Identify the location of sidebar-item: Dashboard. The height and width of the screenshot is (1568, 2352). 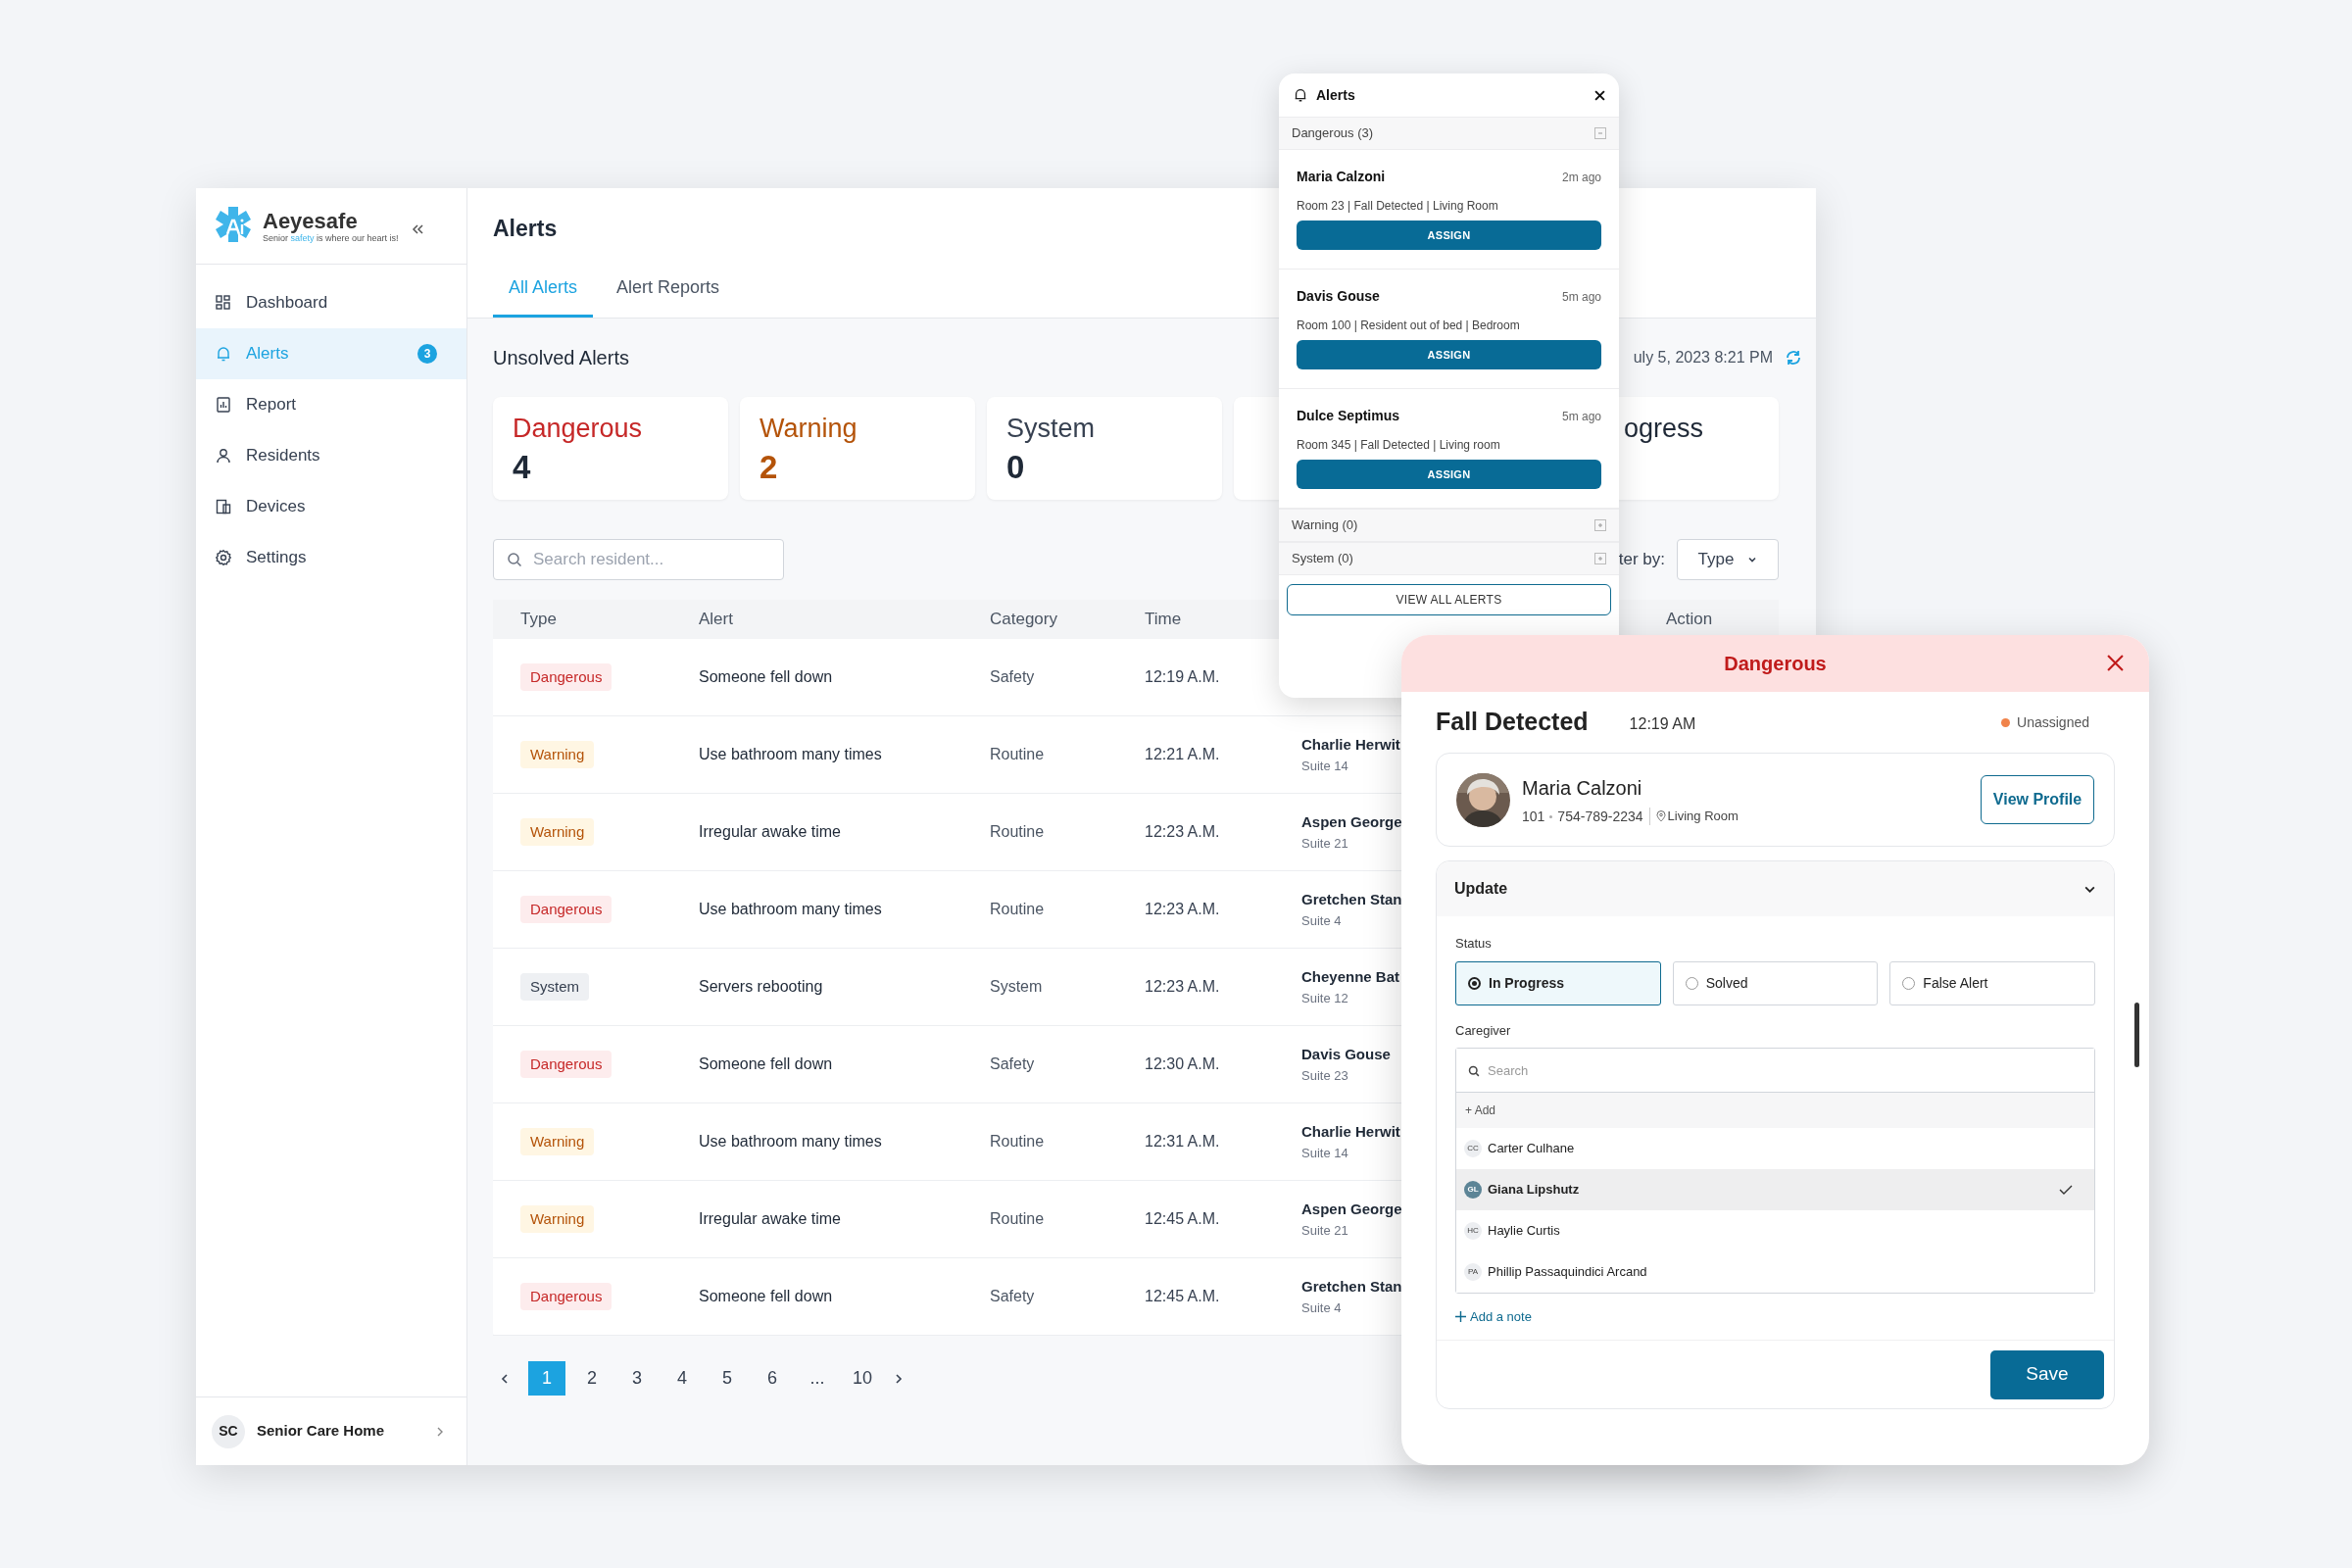
(331, 302).